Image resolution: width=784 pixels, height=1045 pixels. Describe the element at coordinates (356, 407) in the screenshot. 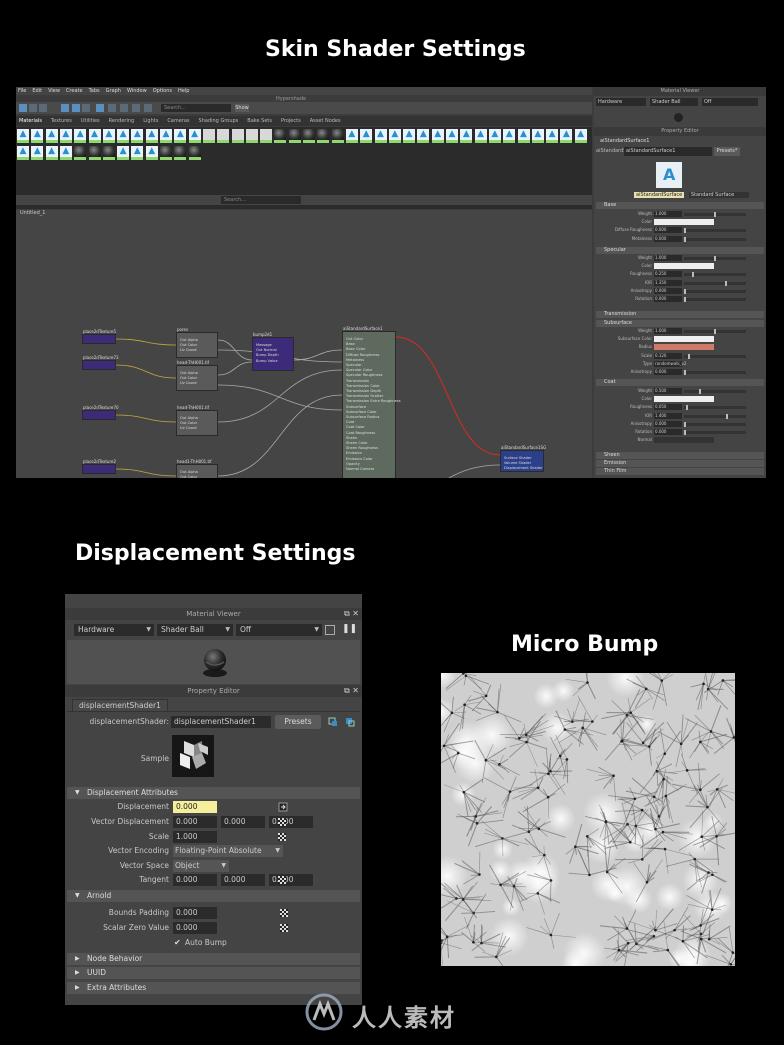

I see `node-port: Subsurface` at that location.